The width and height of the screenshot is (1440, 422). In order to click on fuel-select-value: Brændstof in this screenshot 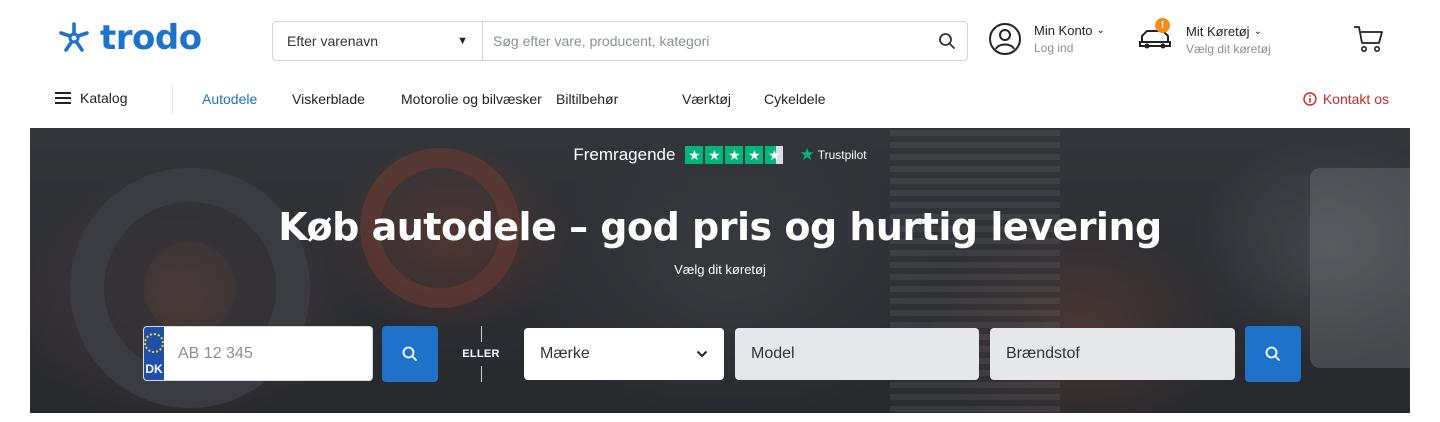, I will do `click(1043, 353)`.